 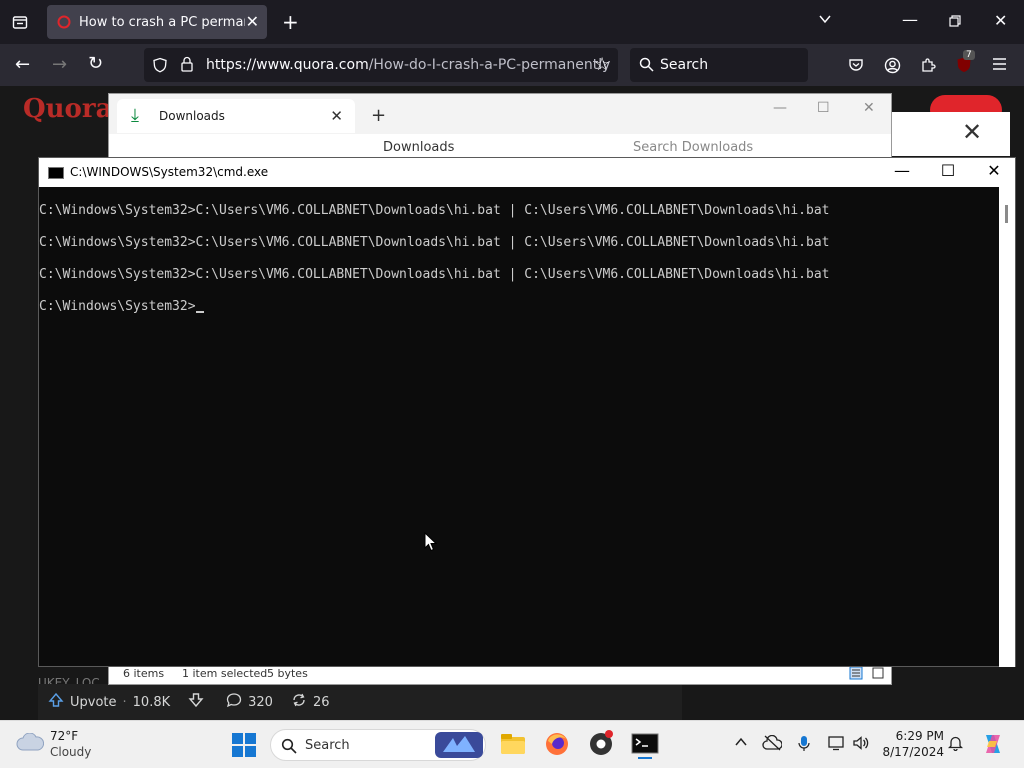 I want to click on file-explorer-icon, so click(x=513, y=744).